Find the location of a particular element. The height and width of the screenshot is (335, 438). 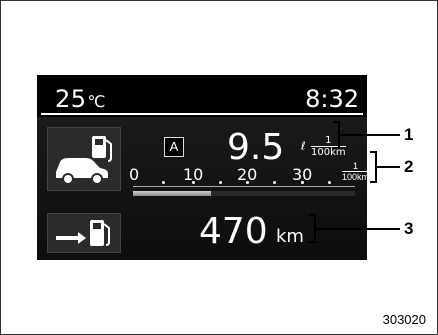

callout-1: 1 is located at coordinates (409, 134).